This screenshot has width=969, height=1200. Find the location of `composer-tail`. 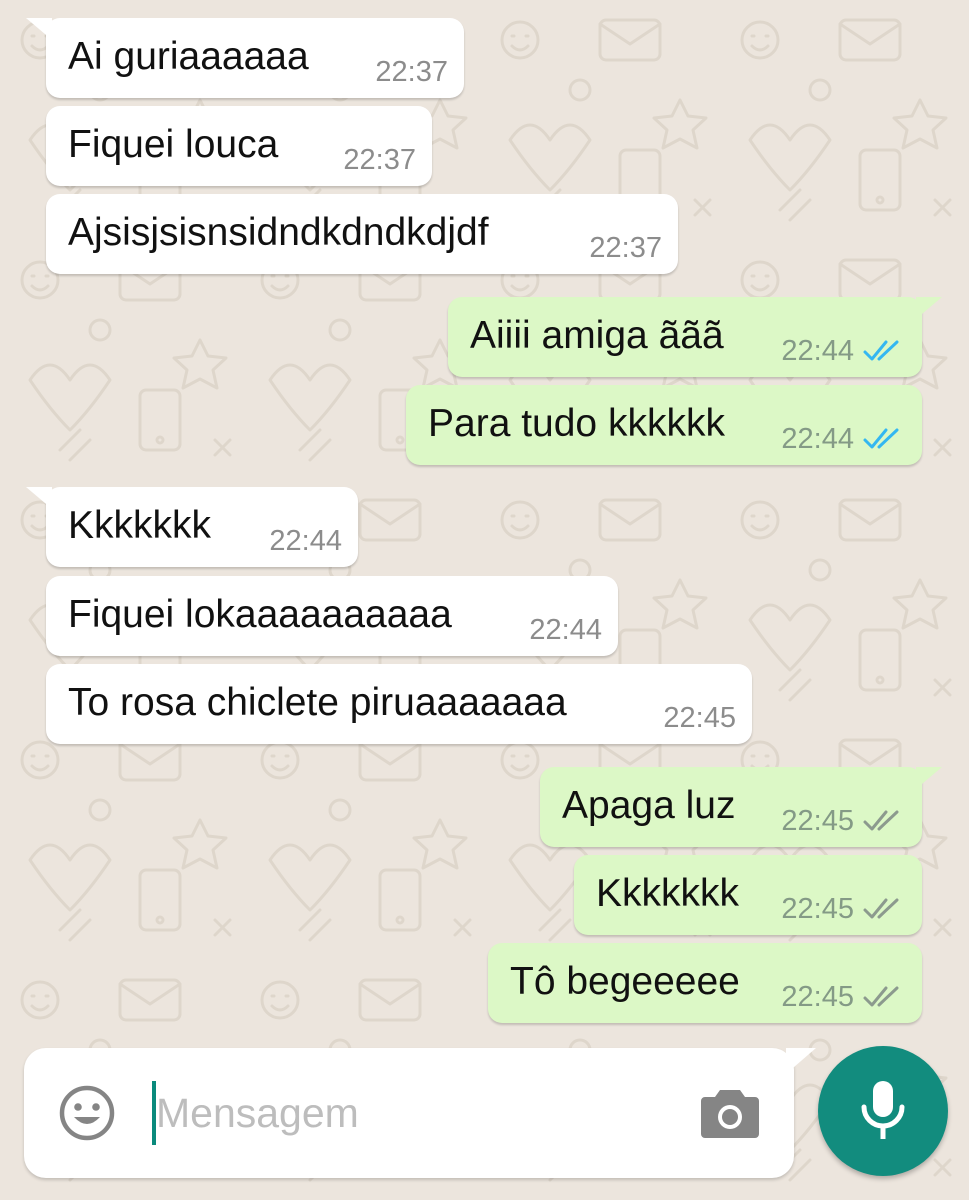

composer-tail is located at coordinates (801, 1061).